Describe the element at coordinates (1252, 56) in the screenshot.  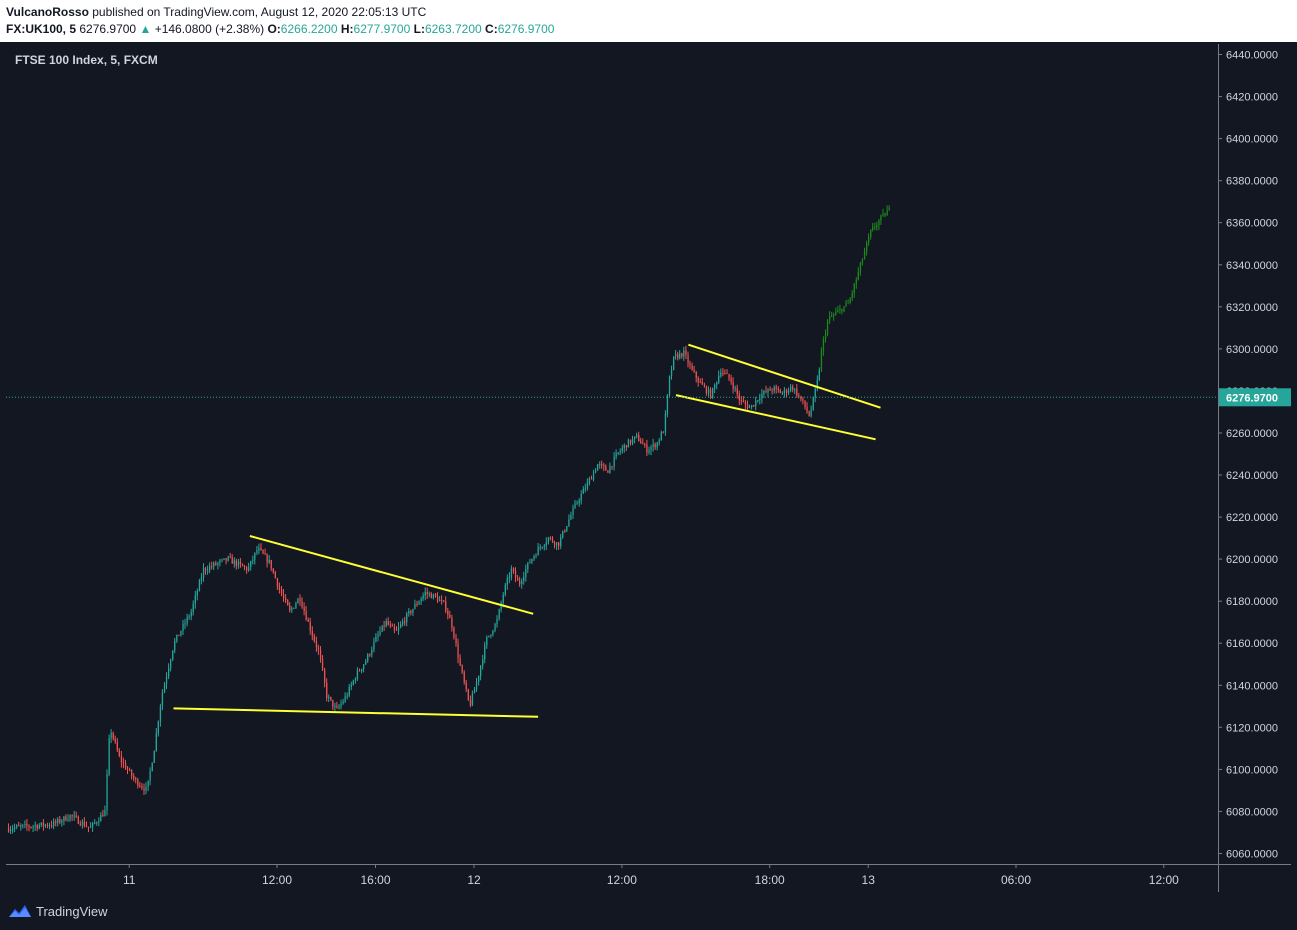
I see `y-tick-label: 6440.0000` at that location.